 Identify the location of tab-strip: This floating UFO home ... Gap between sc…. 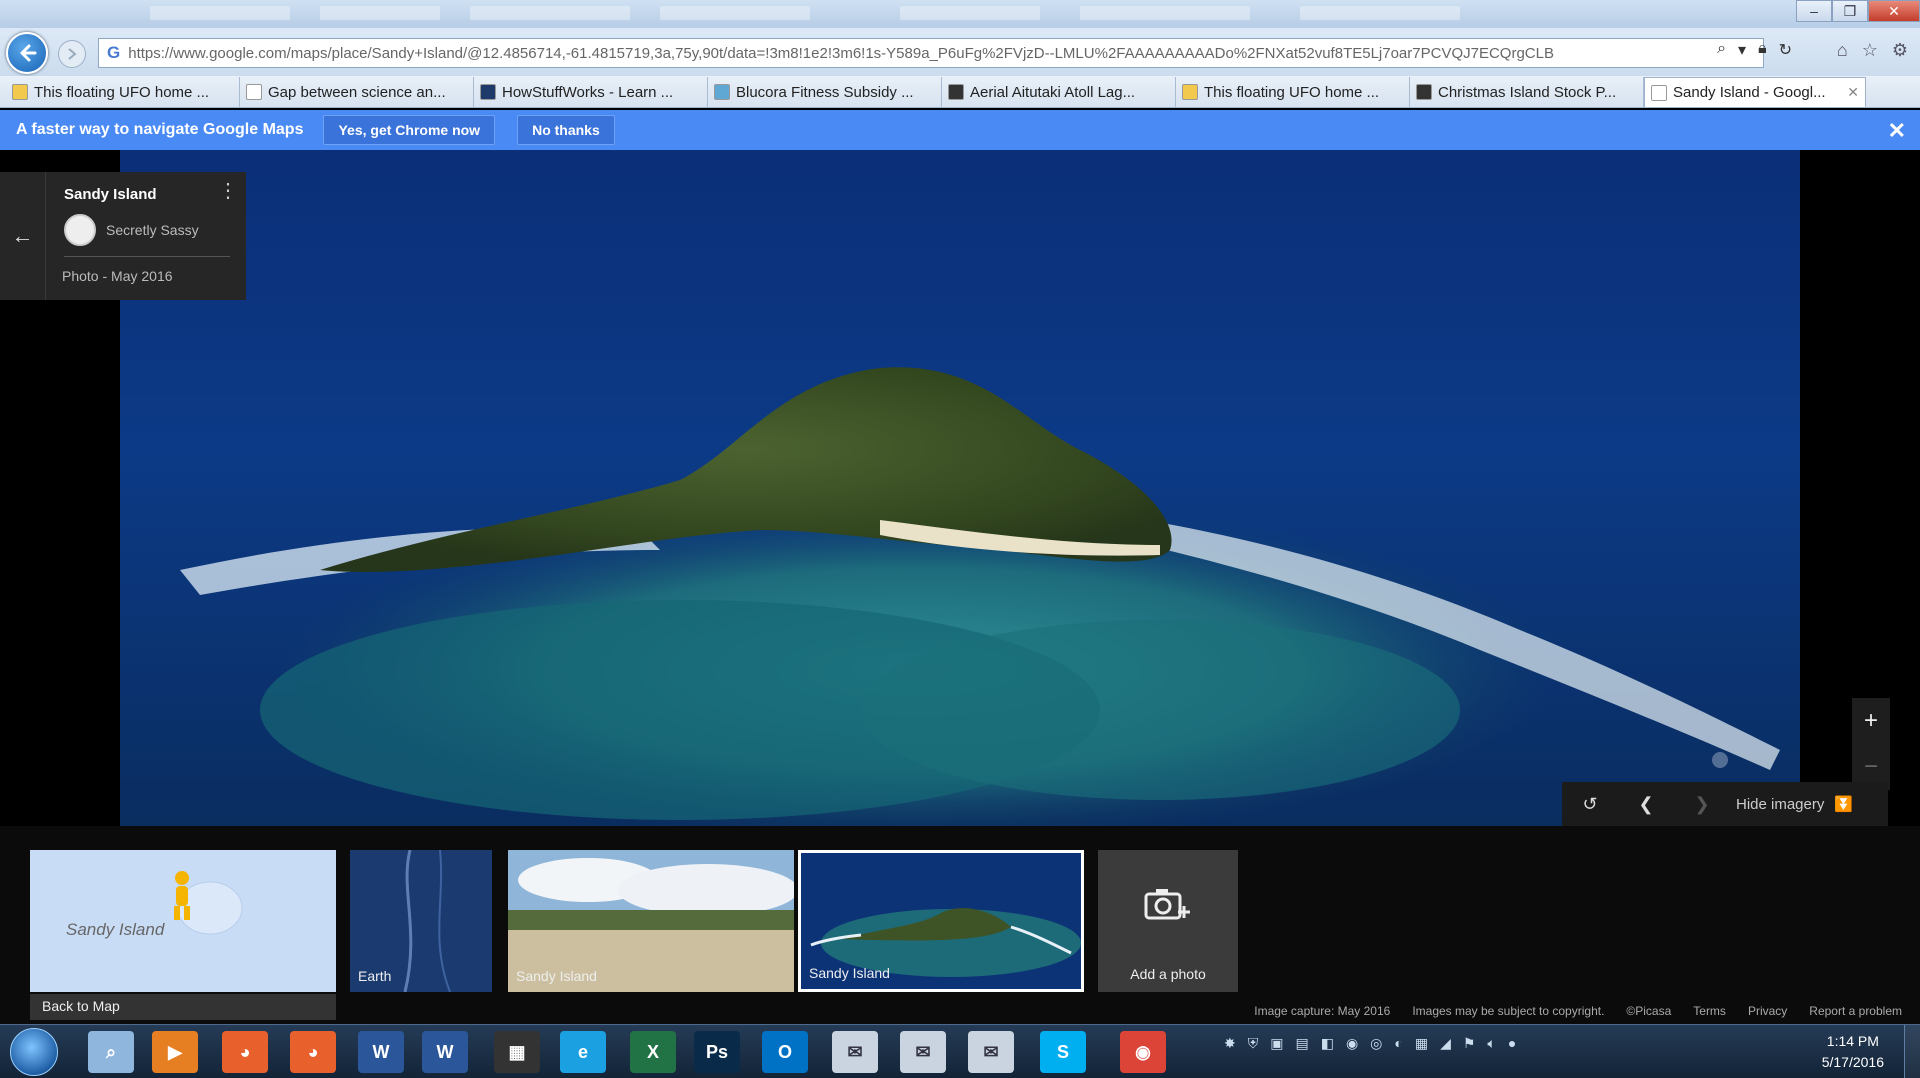
(960, 92).